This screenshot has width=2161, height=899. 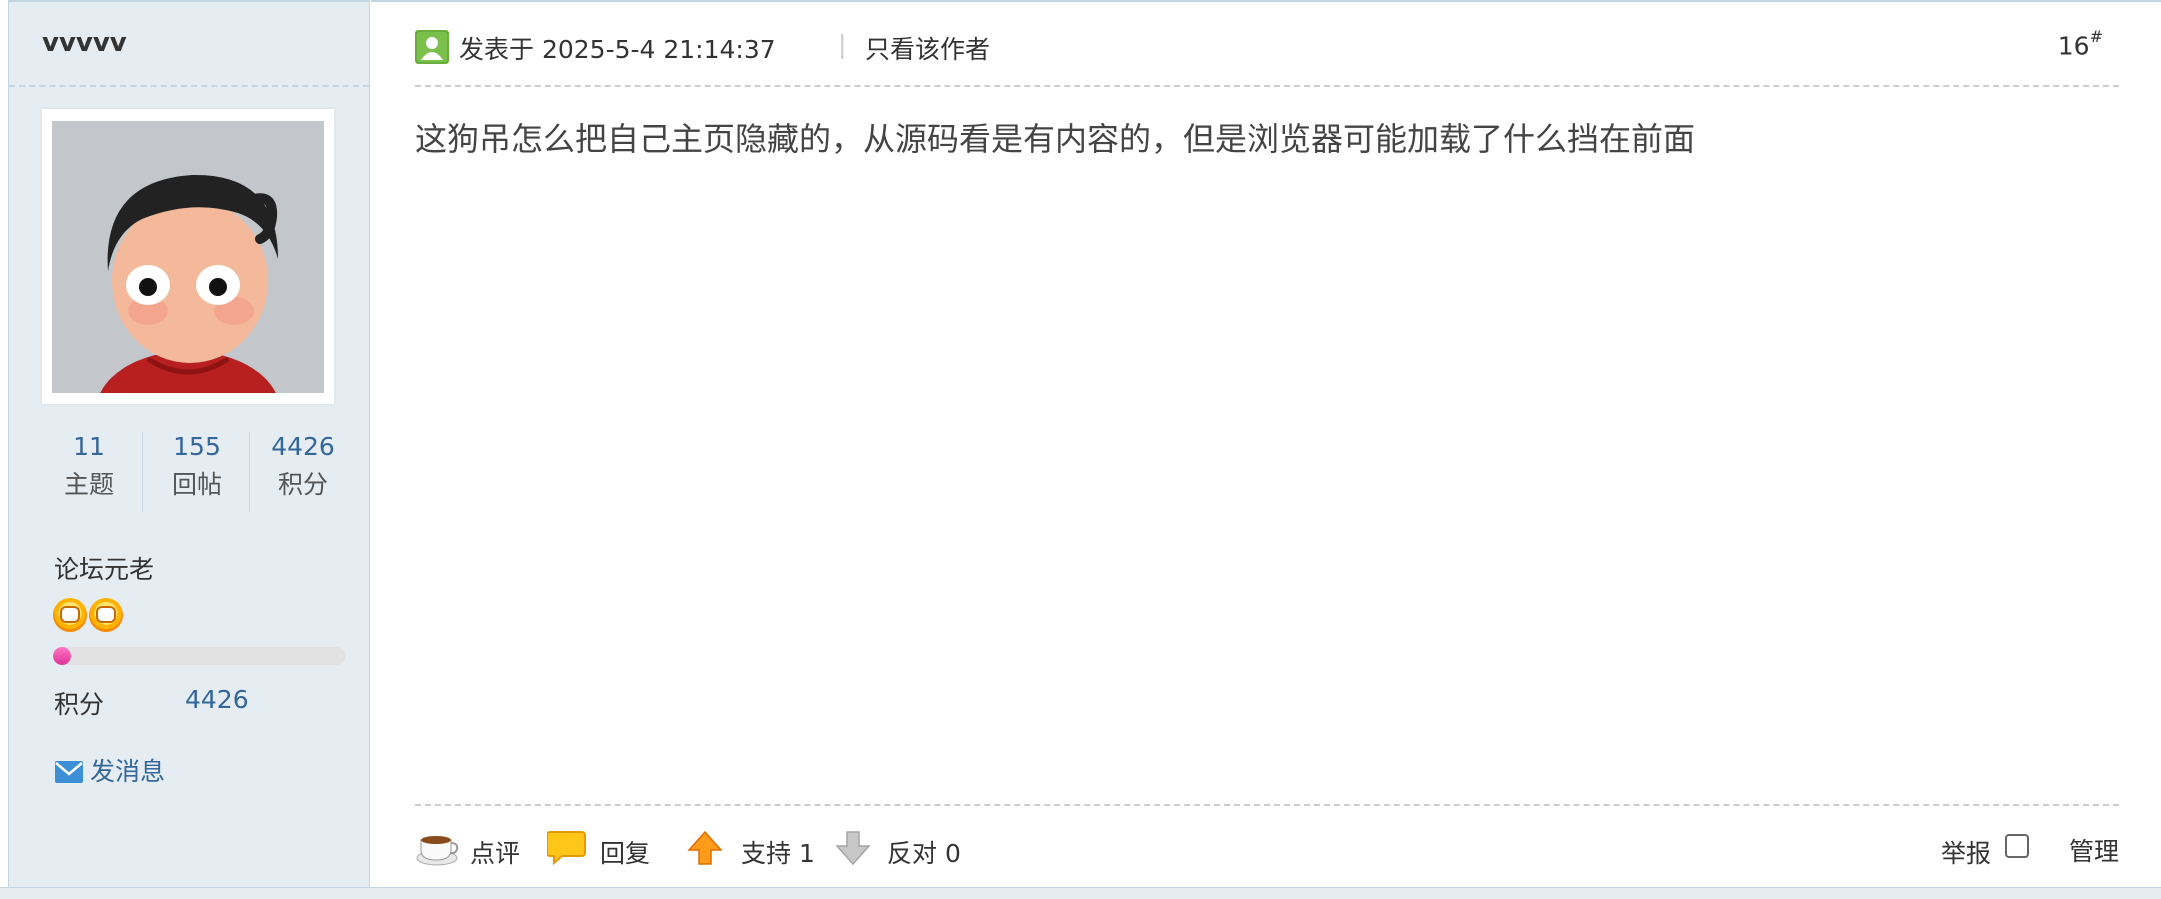 What do you see at coordinates (303, 466) in the screenshot?
I see `stat-credits: 4426 积分` at bounding box center [303, 466].